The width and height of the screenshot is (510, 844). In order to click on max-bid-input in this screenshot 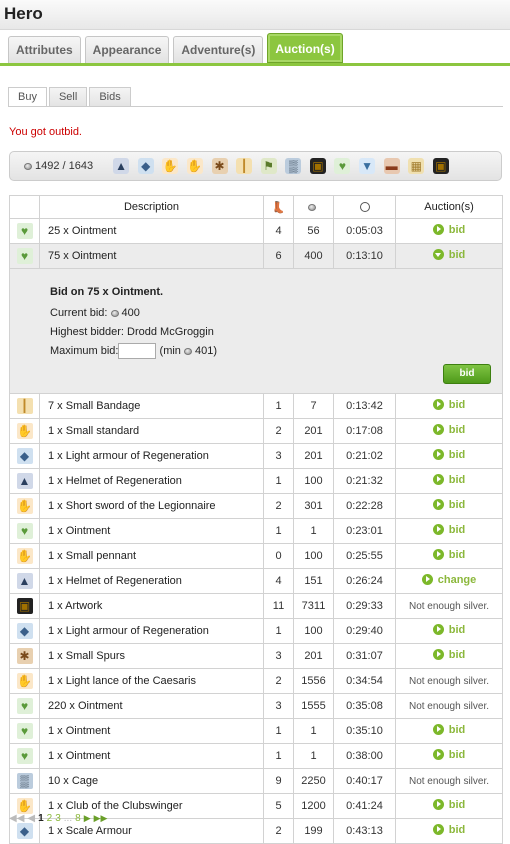, I will do `click(137, 351)`.